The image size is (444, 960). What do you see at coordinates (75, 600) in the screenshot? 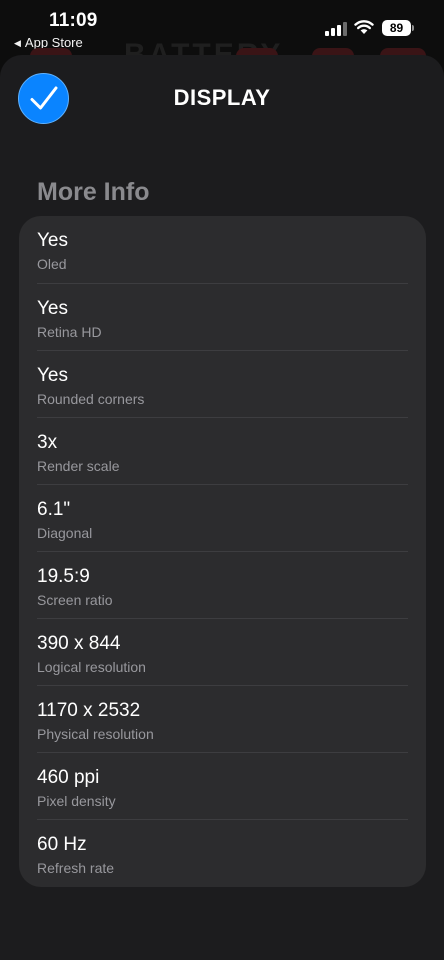
I see `info-label: Screen ratio` at bounding box center [75, 600].